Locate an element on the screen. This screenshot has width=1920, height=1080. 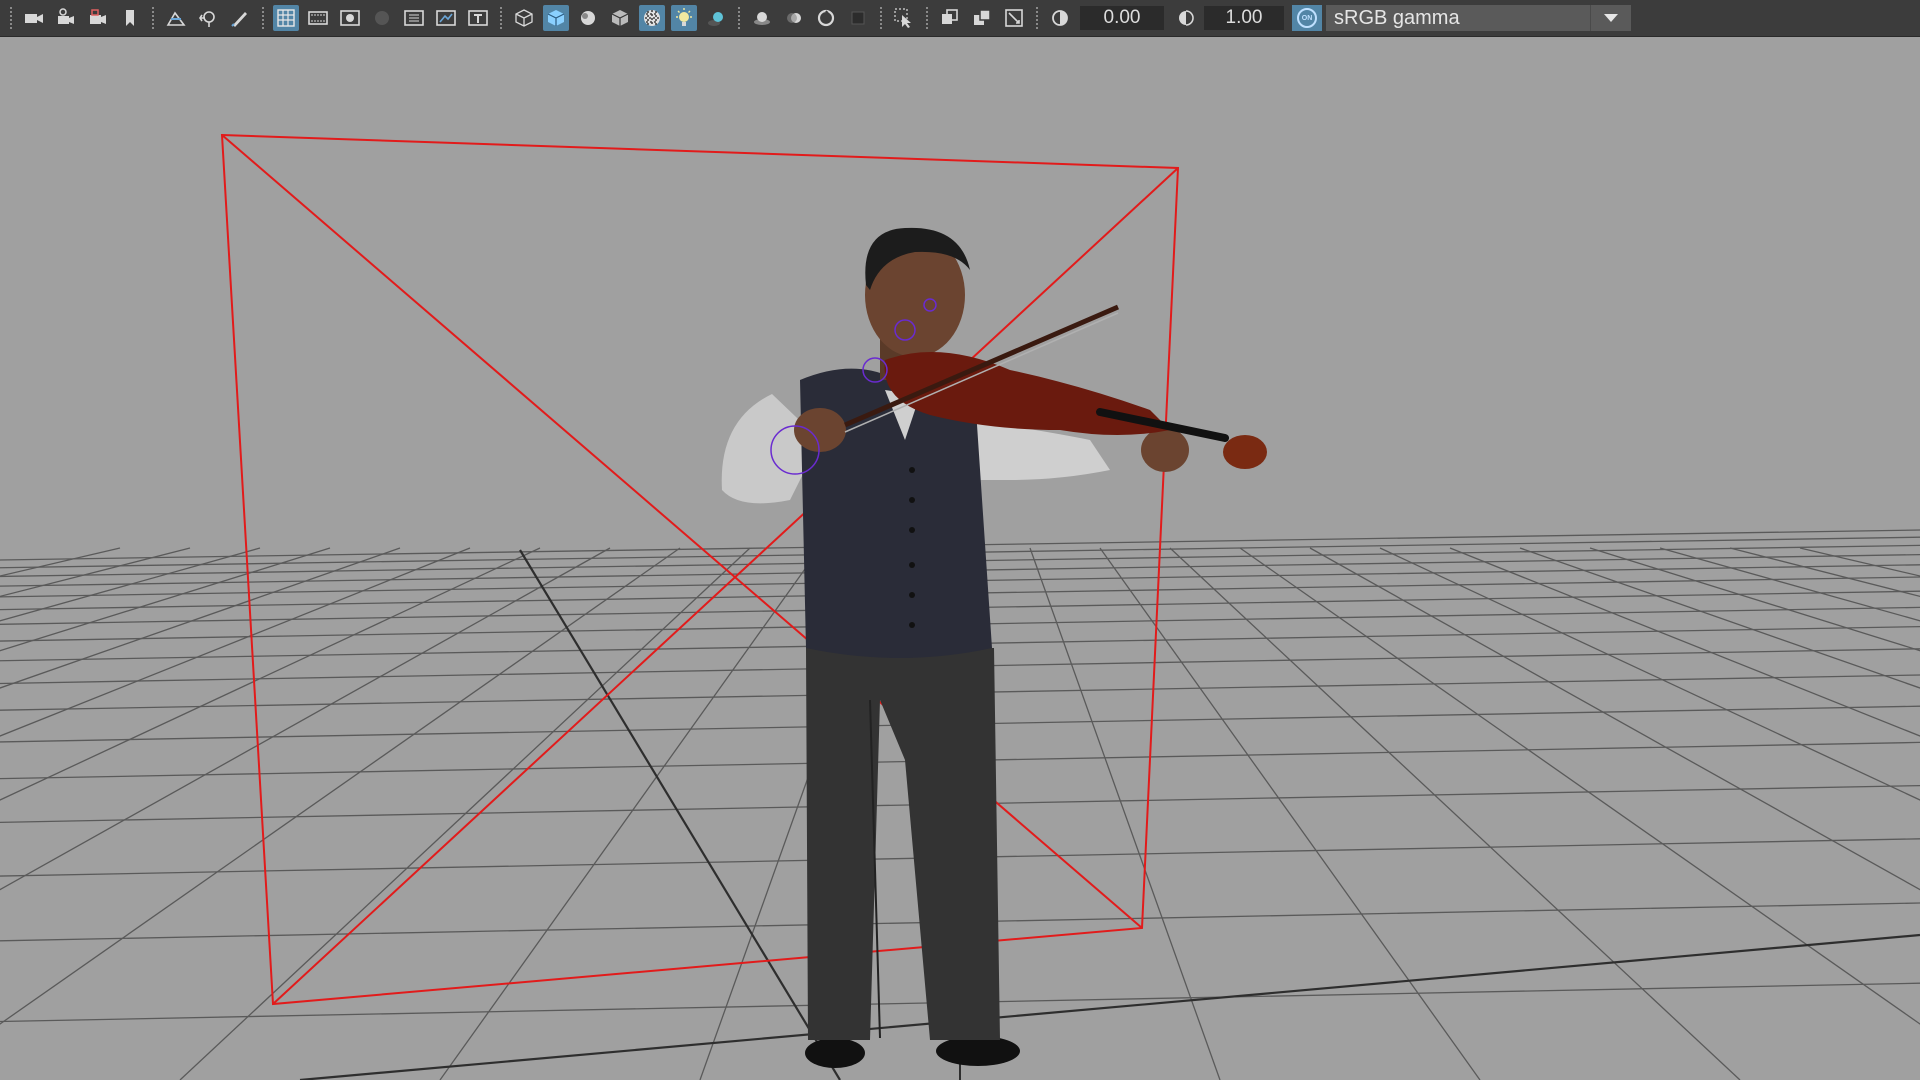
default-material-icon is located at coordinates (588, 18).